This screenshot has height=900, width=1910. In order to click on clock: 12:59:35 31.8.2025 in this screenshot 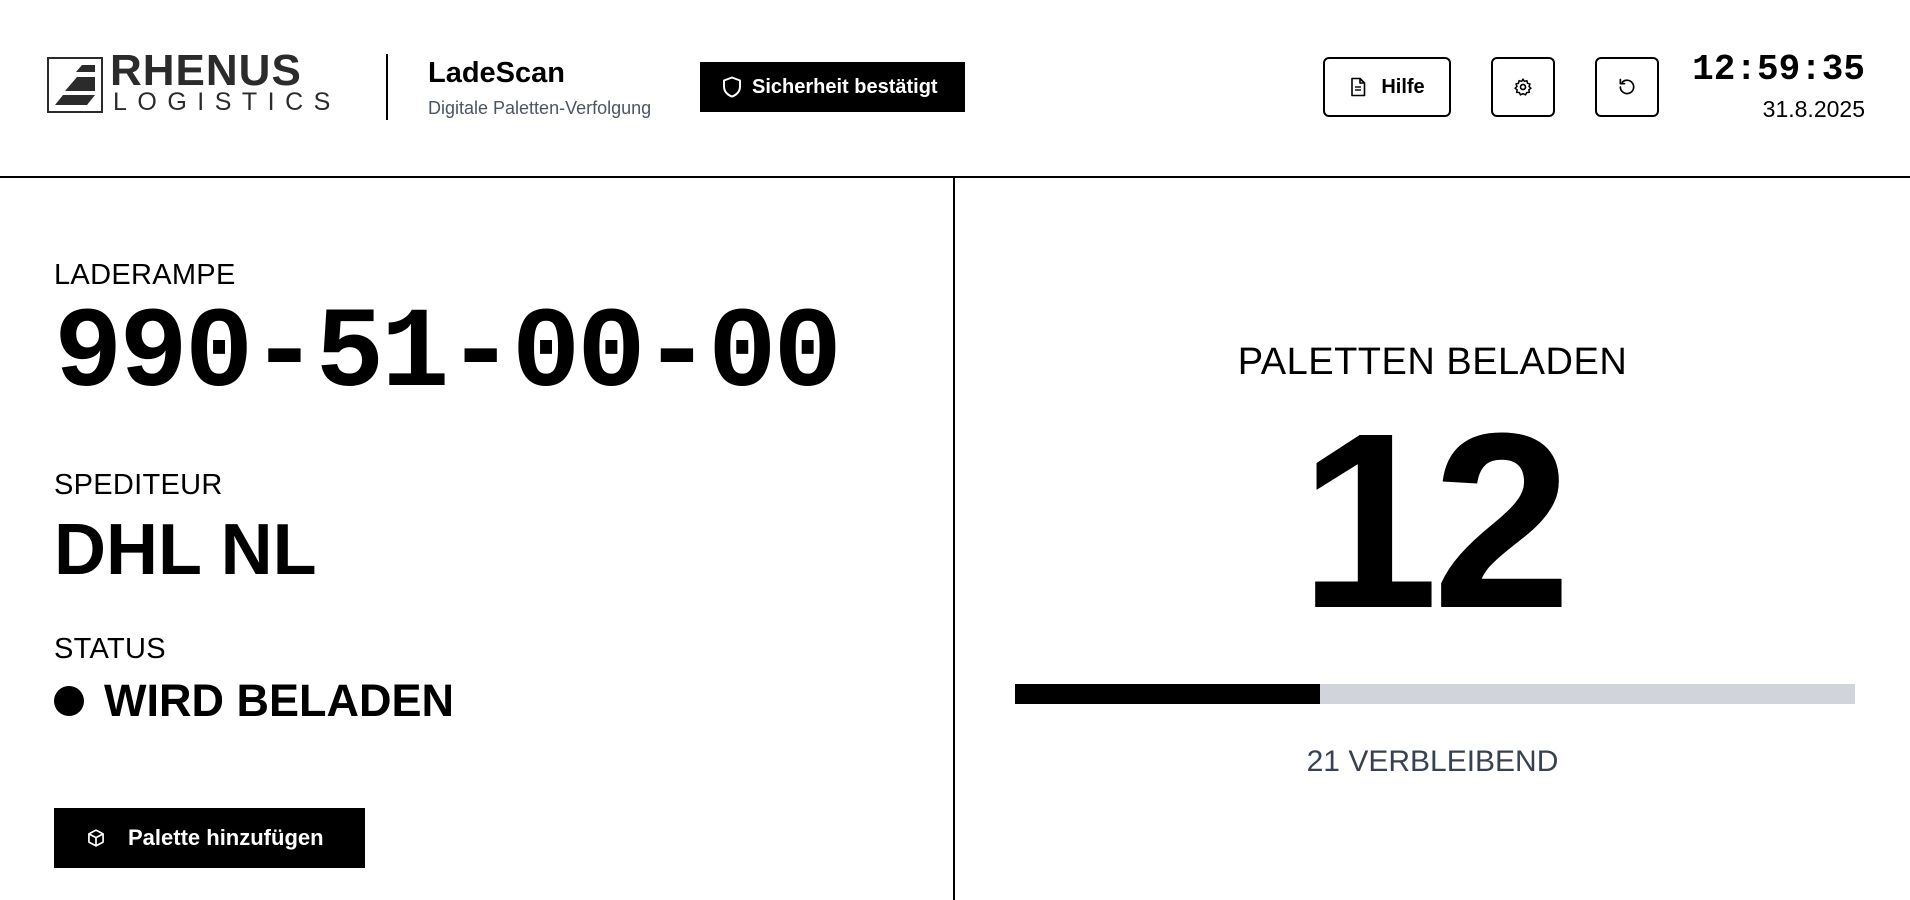, I will do `click(1778, 87)`.